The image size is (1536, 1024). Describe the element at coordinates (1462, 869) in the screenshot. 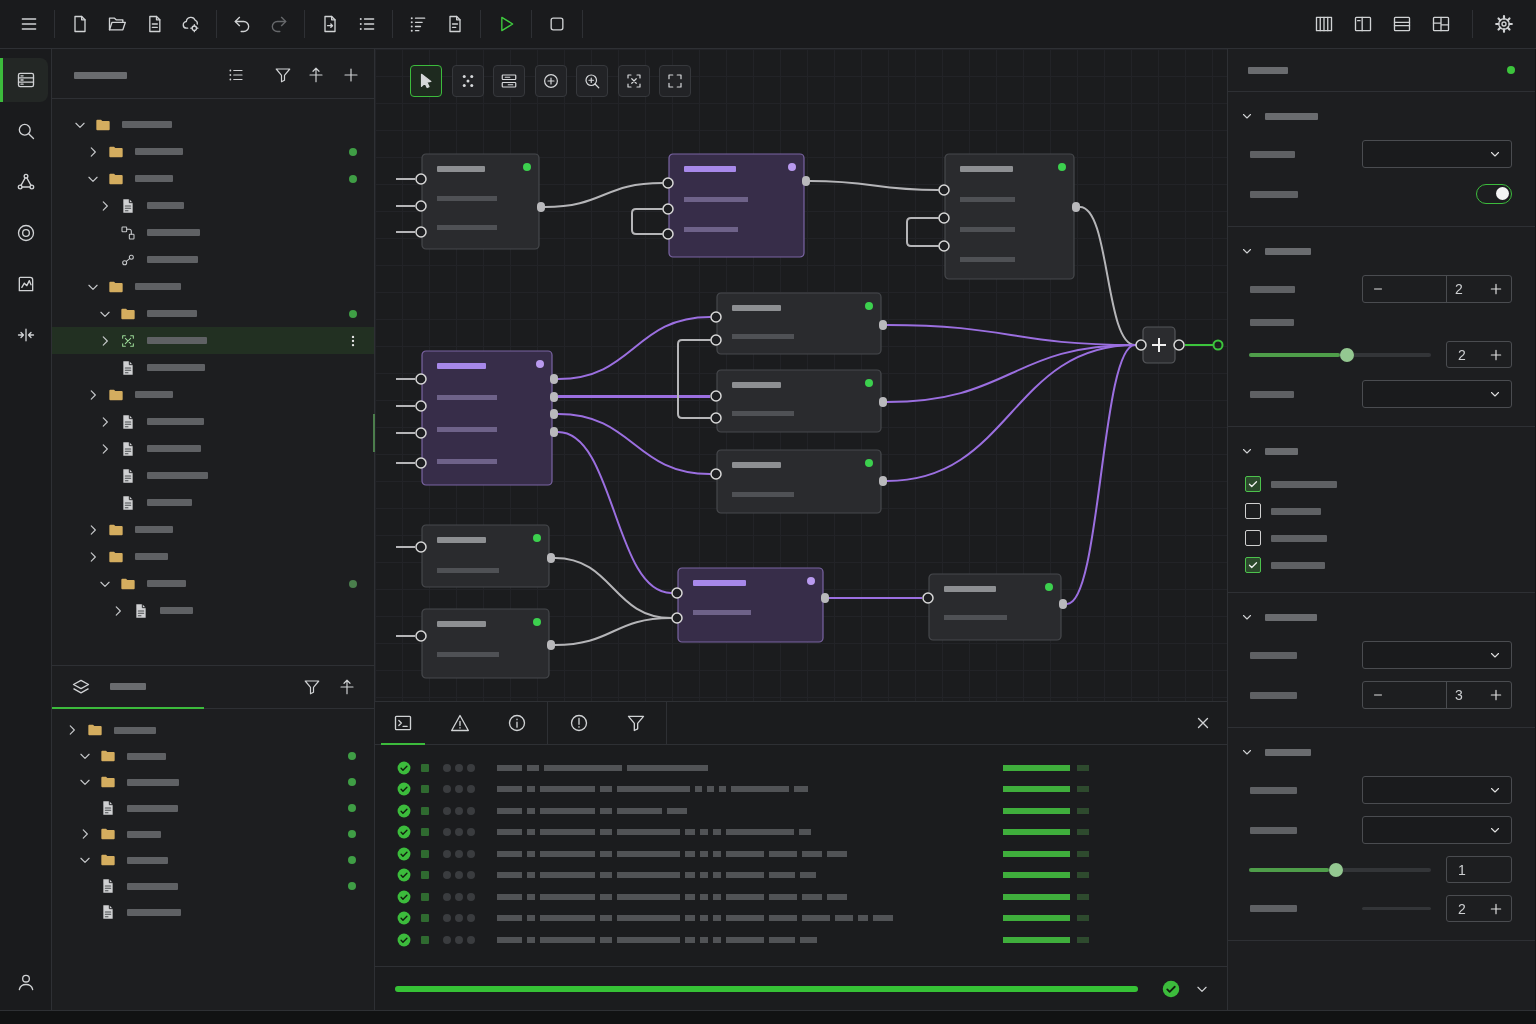

I see `field-value: 1` at that location.